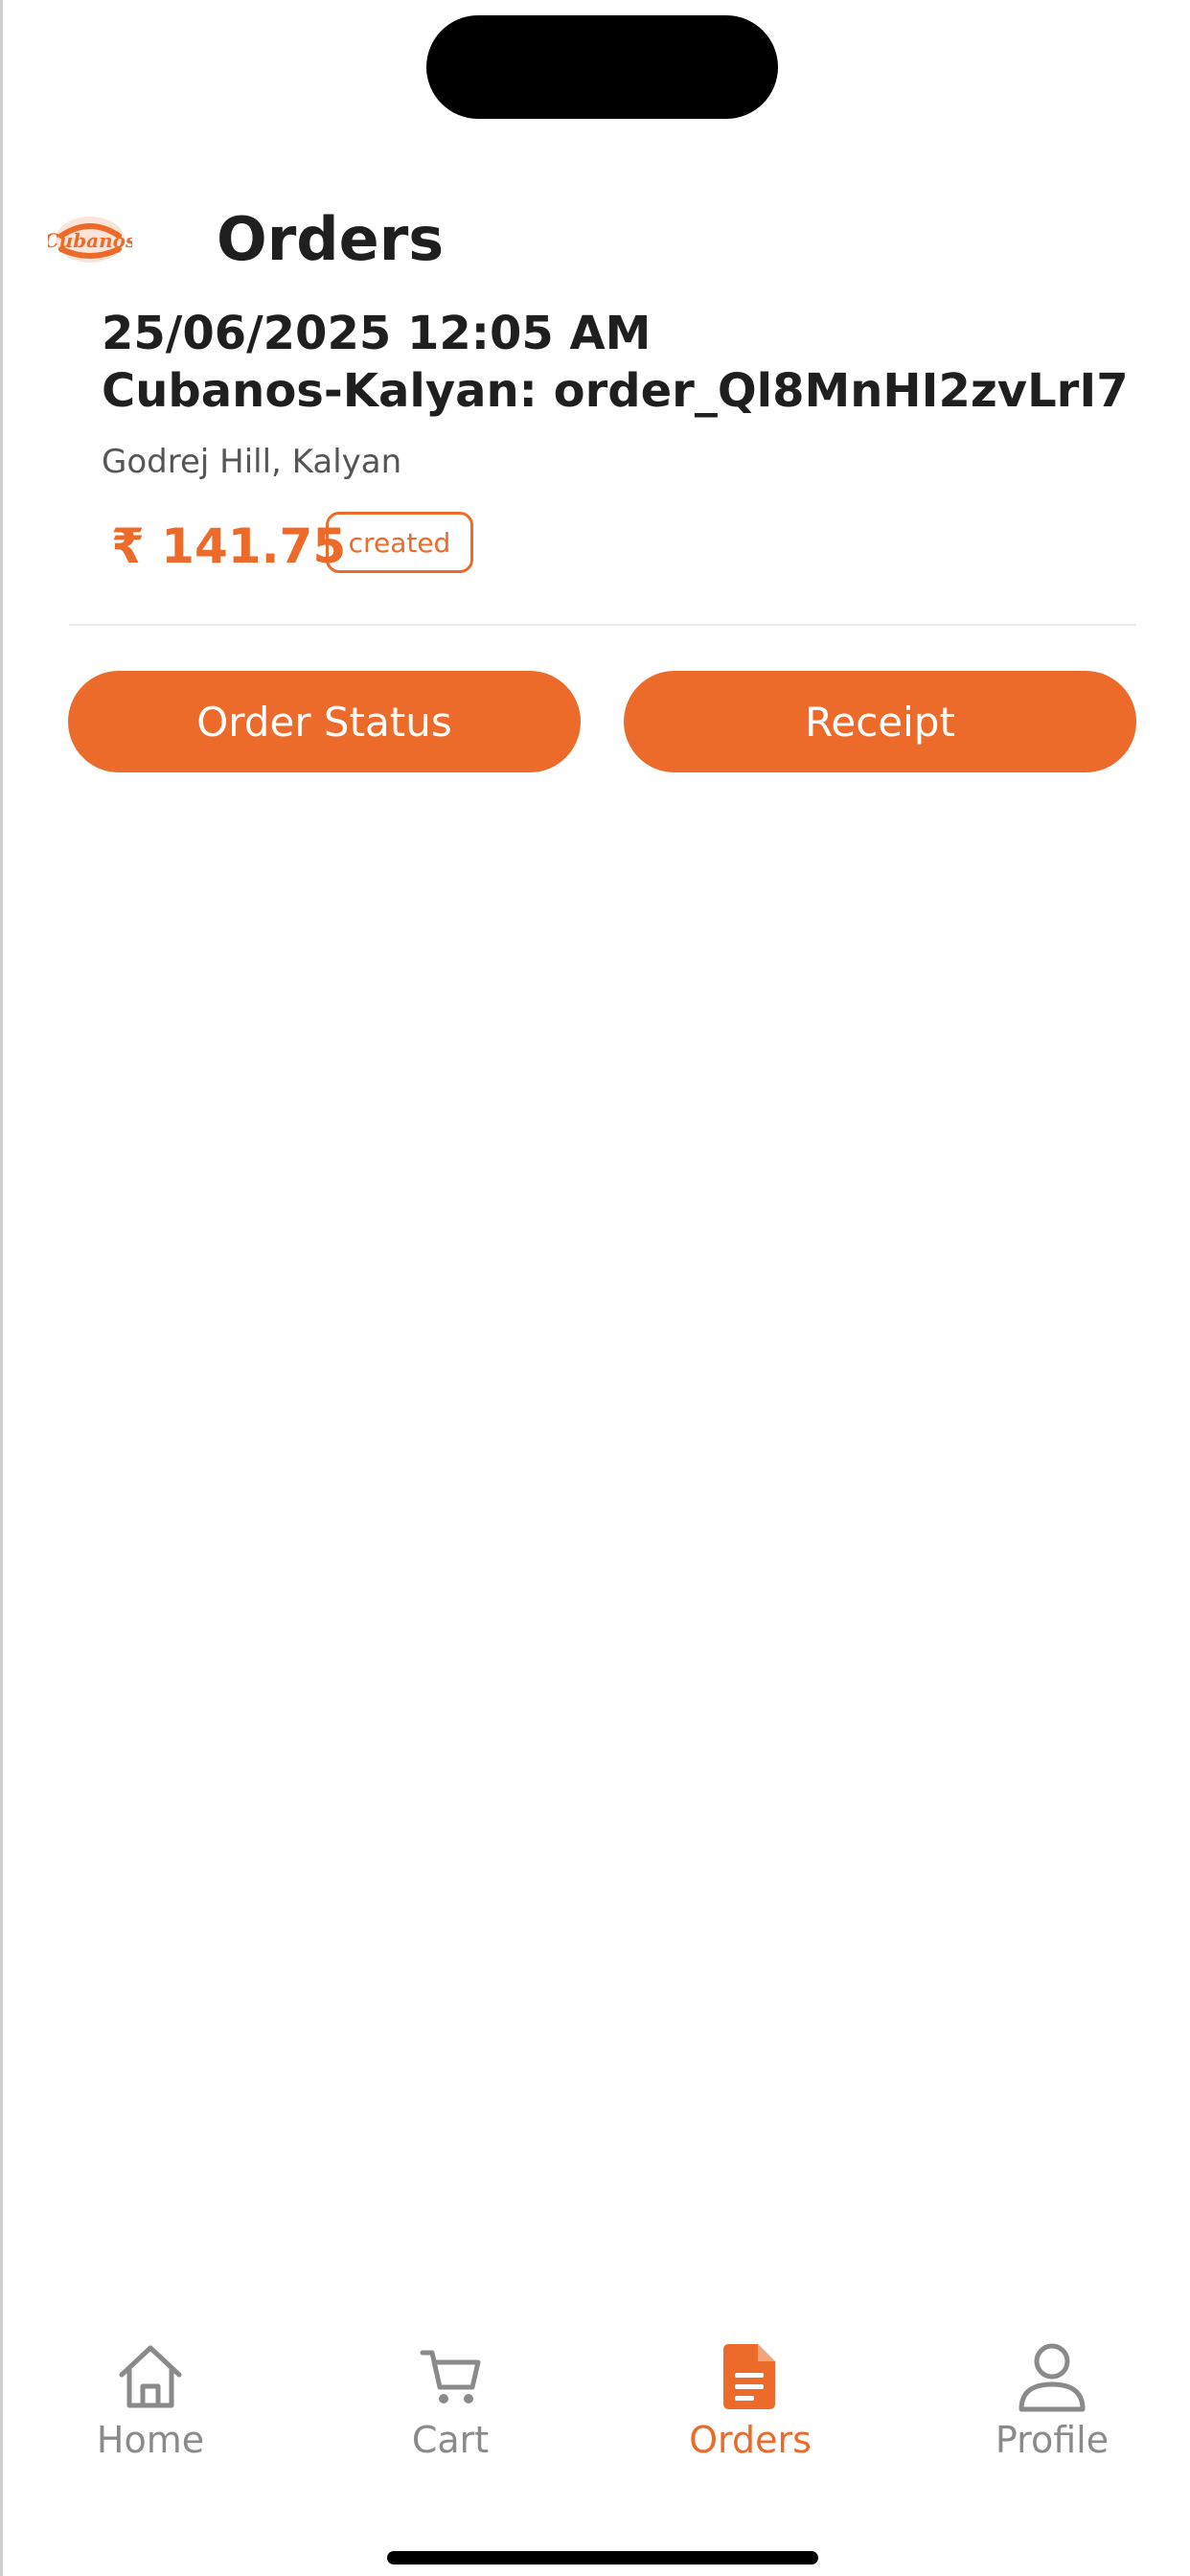  Describe the element at coordinates (451, 2376) in the screenshot. I see `cart-icon` at that location.